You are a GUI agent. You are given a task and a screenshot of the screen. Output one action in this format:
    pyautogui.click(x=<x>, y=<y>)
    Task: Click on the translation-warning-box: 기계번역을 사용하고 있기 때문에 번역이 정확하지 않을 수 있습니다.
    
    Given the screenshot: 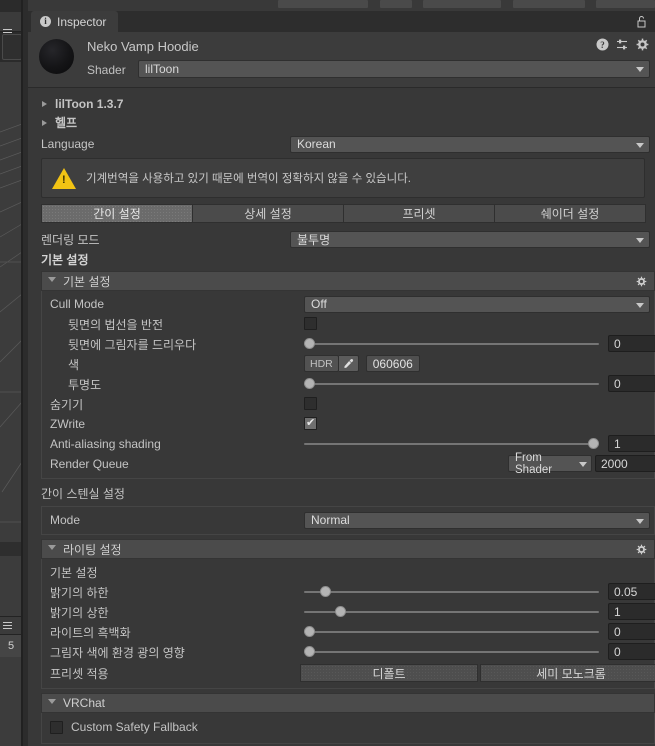 What is the action you would take?
    pyautogui.click(x=343, y=178)
    